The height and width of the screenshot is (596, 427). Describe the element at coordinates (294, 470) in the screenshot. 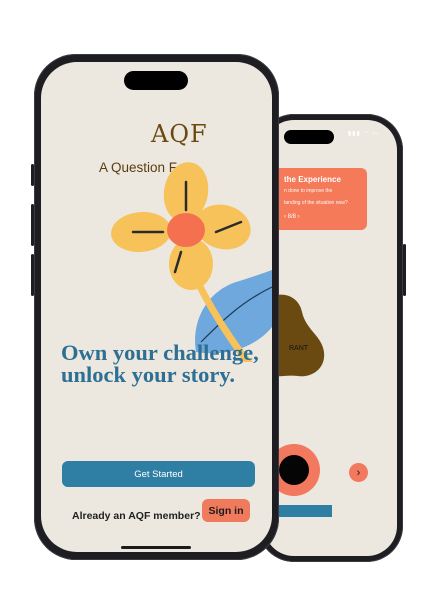

I see `record-icon` at that location.